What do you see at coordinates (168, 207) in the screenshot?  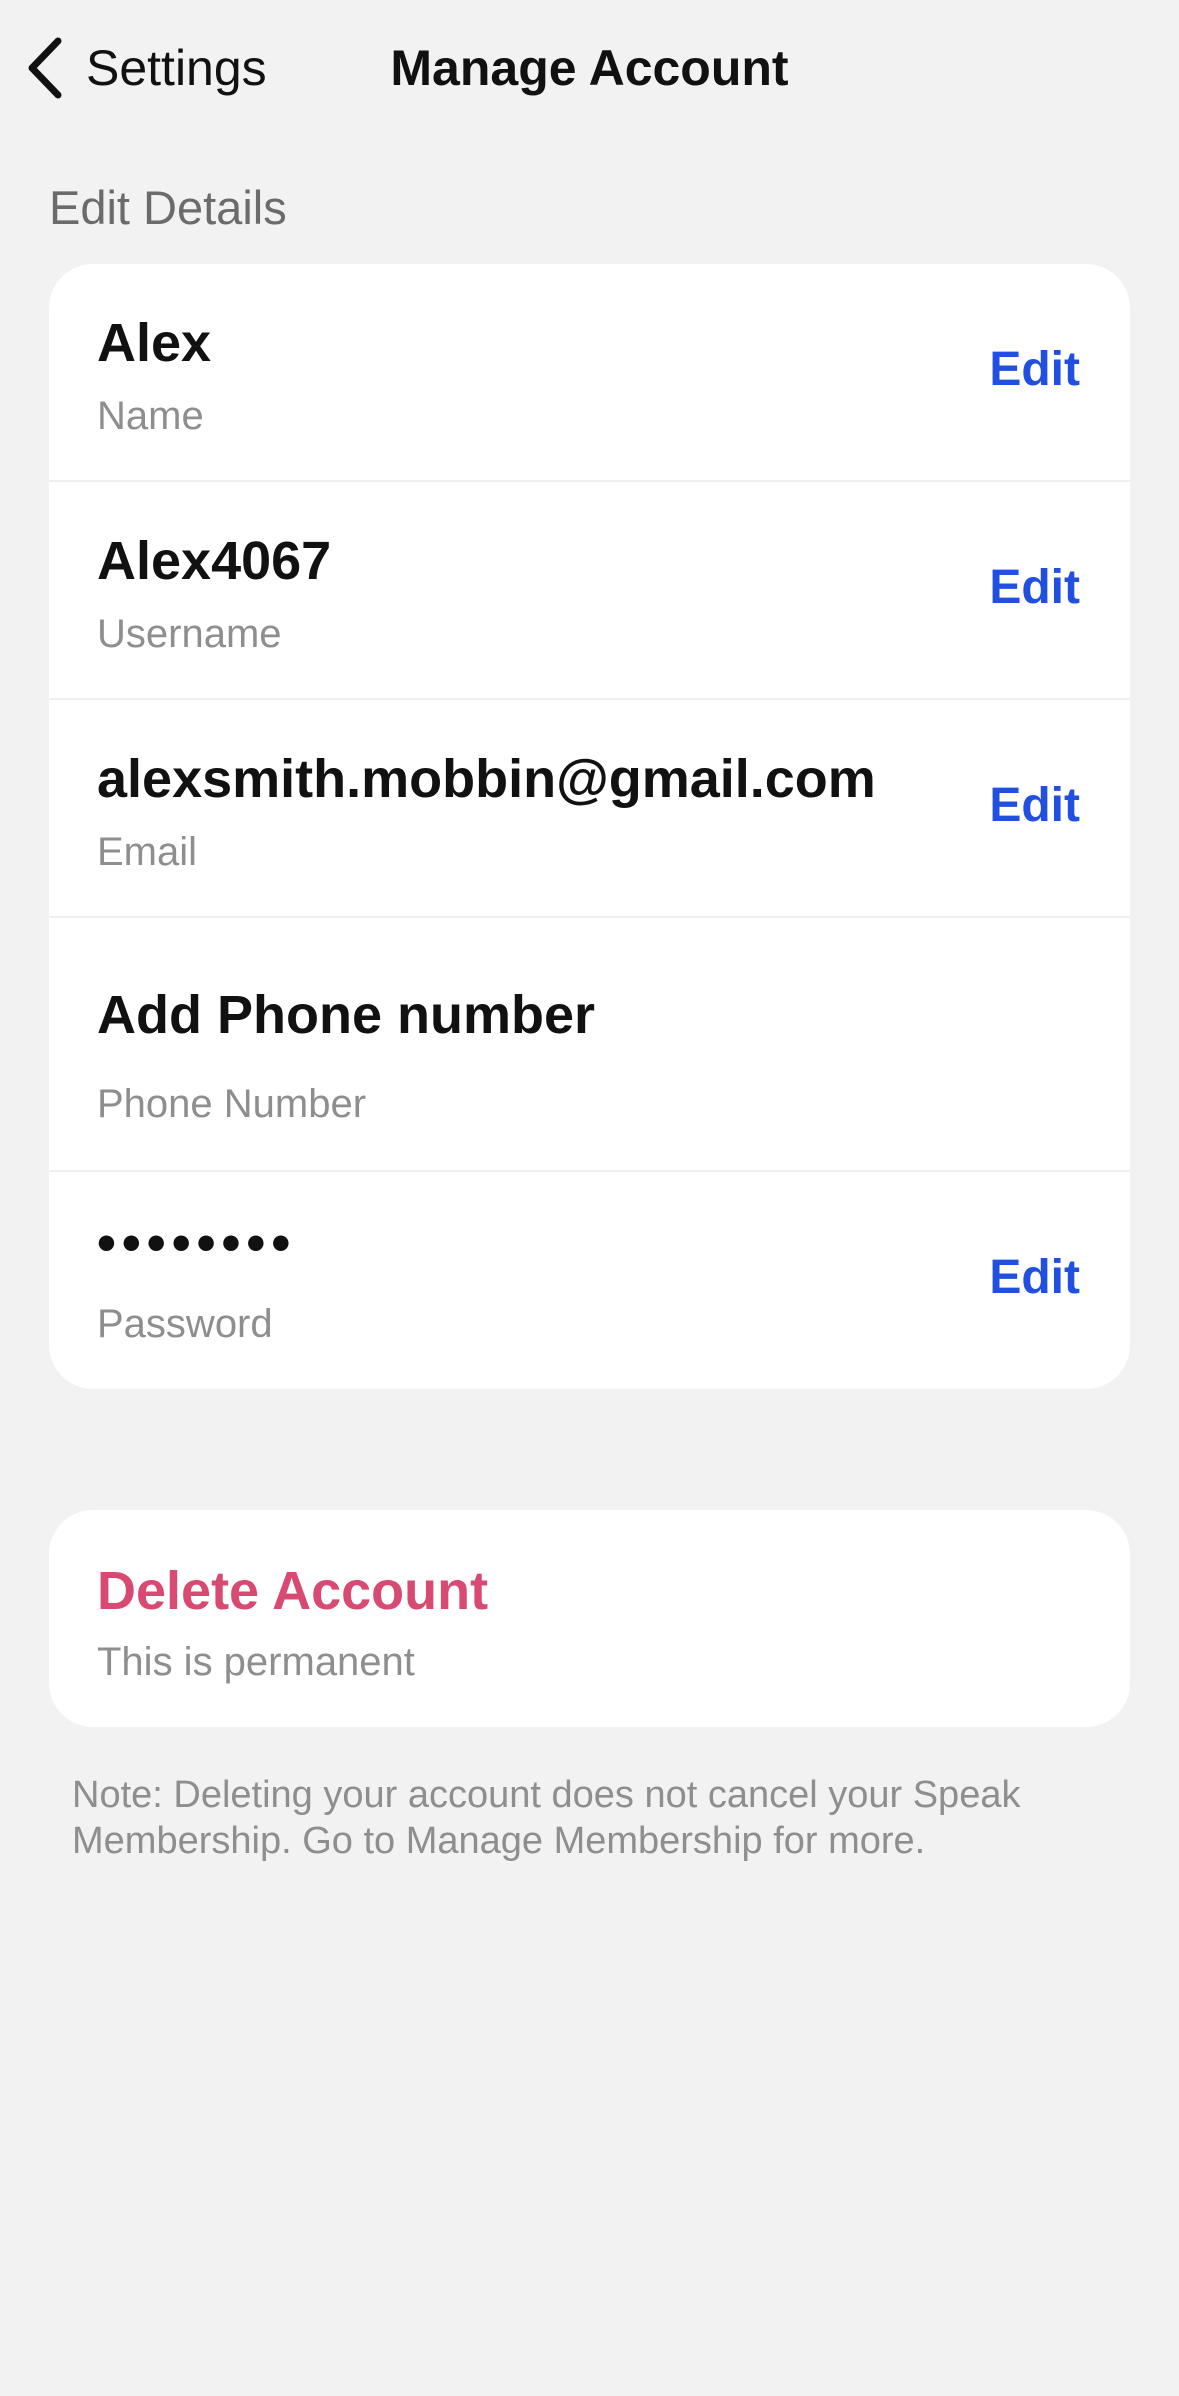 I see `section-header: Edit Details` at bounding box center [168, 207].